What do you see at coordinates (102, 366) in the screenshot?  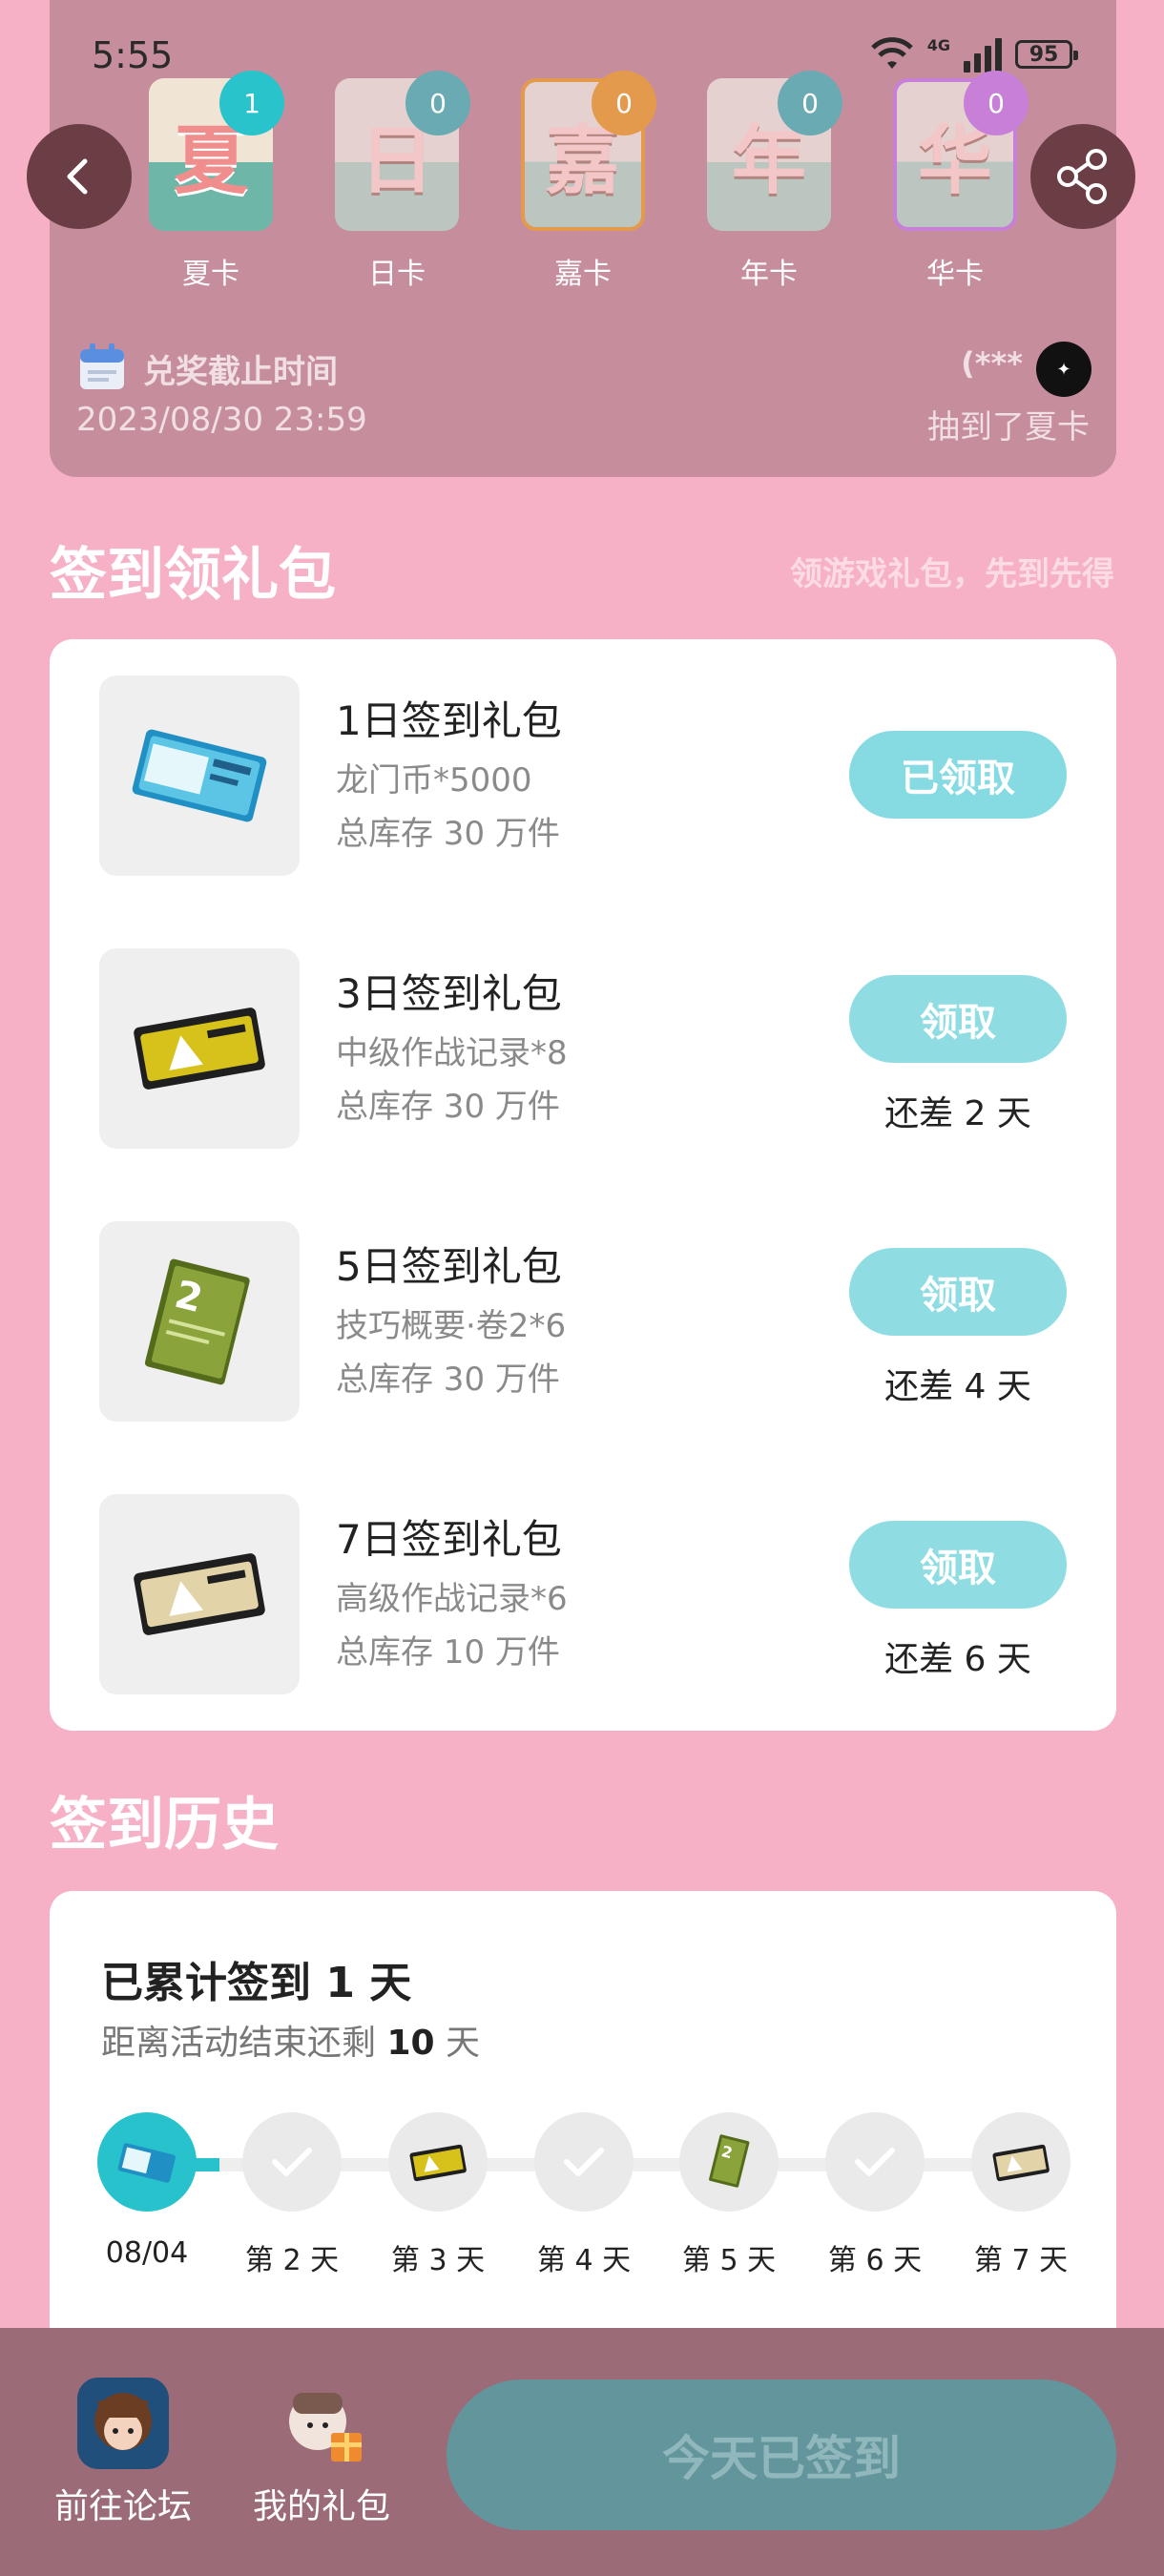 I see `calendar-icon` at bounding box center [102, 366].